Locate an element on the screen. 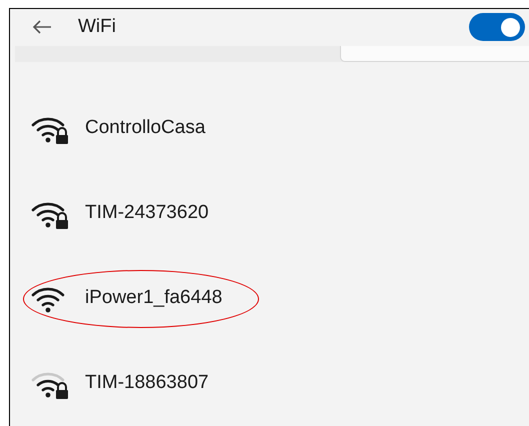 This screenshot has width=529, height=426. network-name: iPower1_fa6448 is located at coordinates (153, 298).